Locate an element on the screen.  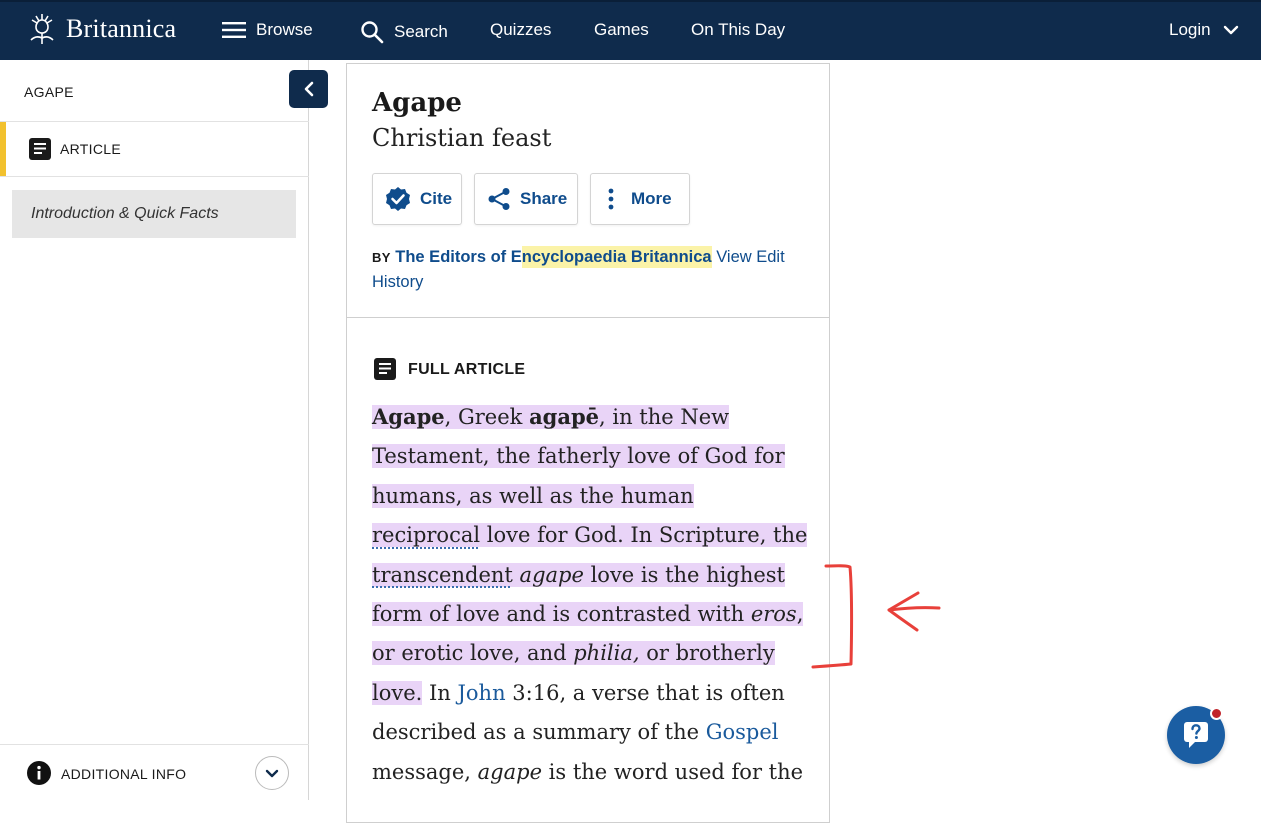
chevron-left-icon is located at coordinates (309, 89).